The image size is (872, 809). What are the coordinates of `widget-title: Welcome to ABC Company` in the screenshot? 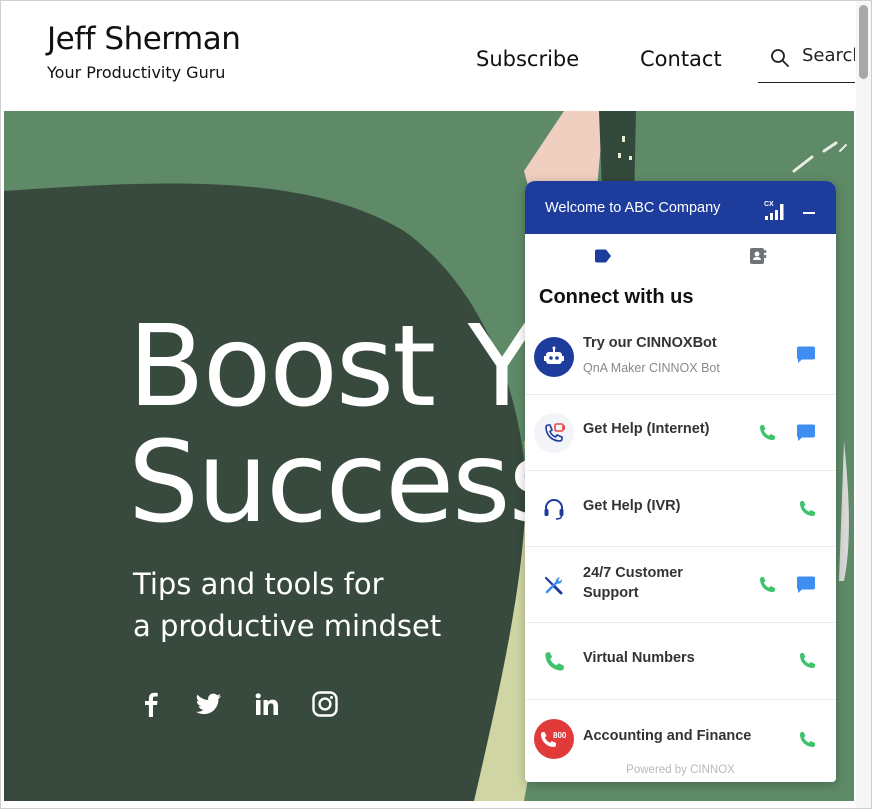 It's located at (633, 208).